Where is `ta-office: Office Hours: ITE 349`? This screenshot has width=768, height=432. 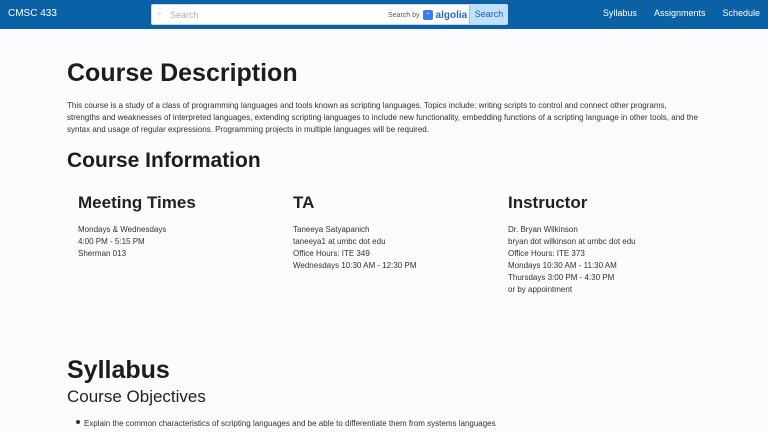
ta-office: Office Hours: ITE 349 is located at coordinates (331, 253).